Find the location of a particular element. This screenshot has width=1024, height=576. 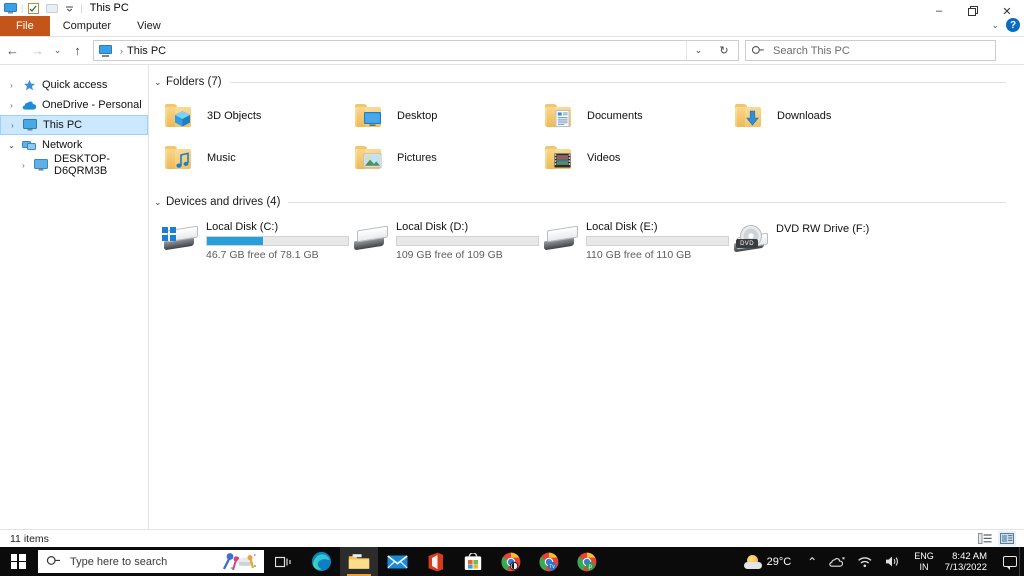

address-bar-row: ← → ⌄ ↑ › This PC ⌄ ↻ Search This PC is located at coordinates (512, 50).